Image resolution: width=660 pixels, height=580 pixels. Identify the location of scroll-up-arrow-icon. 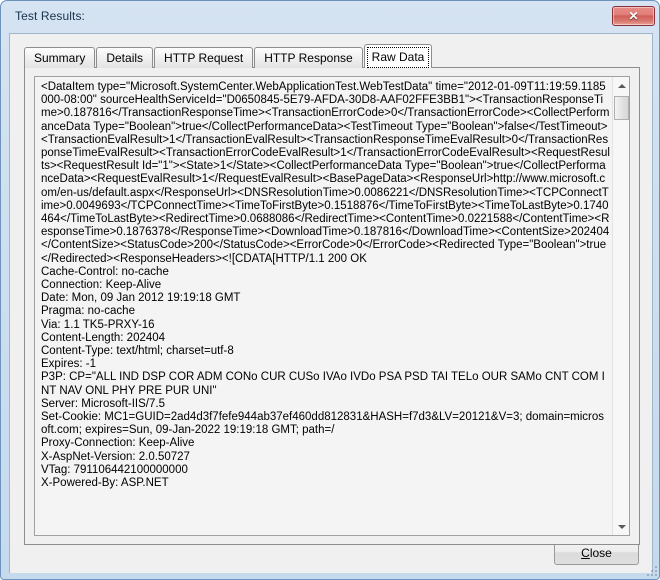
(621, 85).